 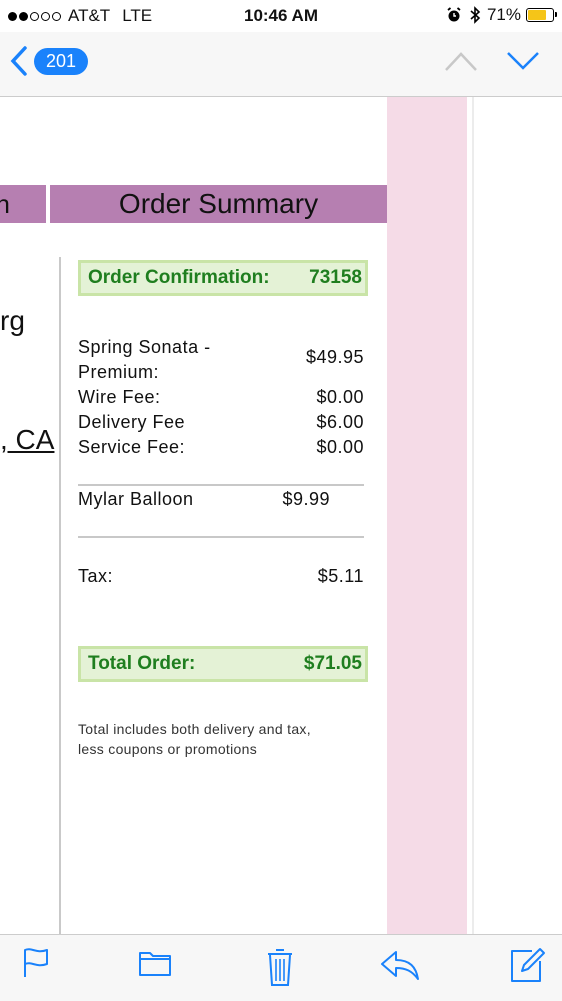 What do you see at coordinates (132, 447) in the screenshot?
I see `service-fee-label: Service Fee:` at bounding box center [132, 447].